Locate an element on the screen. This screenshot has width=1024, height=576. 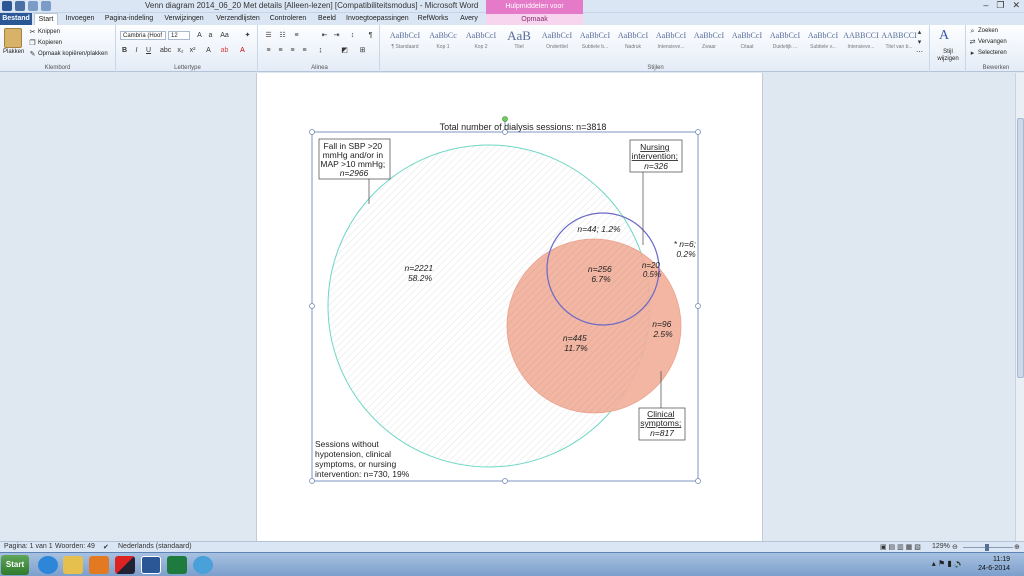
style-item: AaBbCc Kop 1 is located at coordinates (443, 43).